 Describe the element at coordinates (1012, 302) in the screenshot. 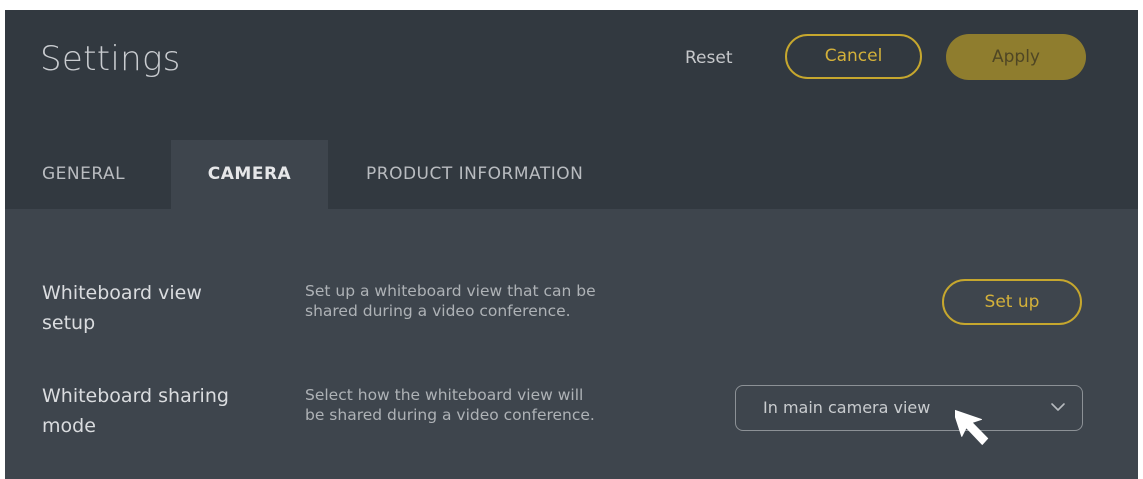

I see `setup-button: Set up` at that location.